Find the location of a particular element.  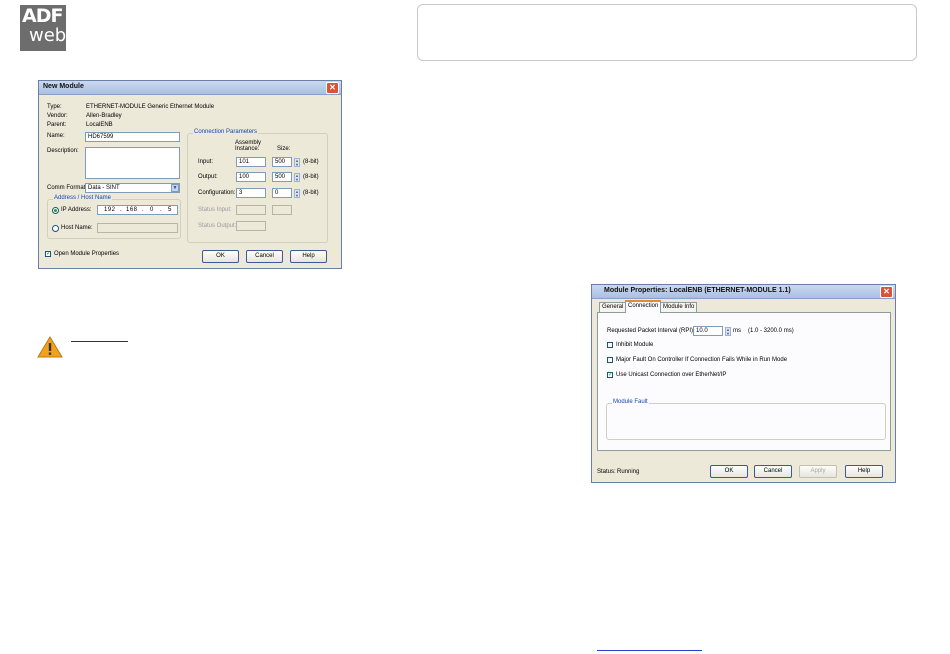

rpi-unit: ms is located at coordinates (737, 331).